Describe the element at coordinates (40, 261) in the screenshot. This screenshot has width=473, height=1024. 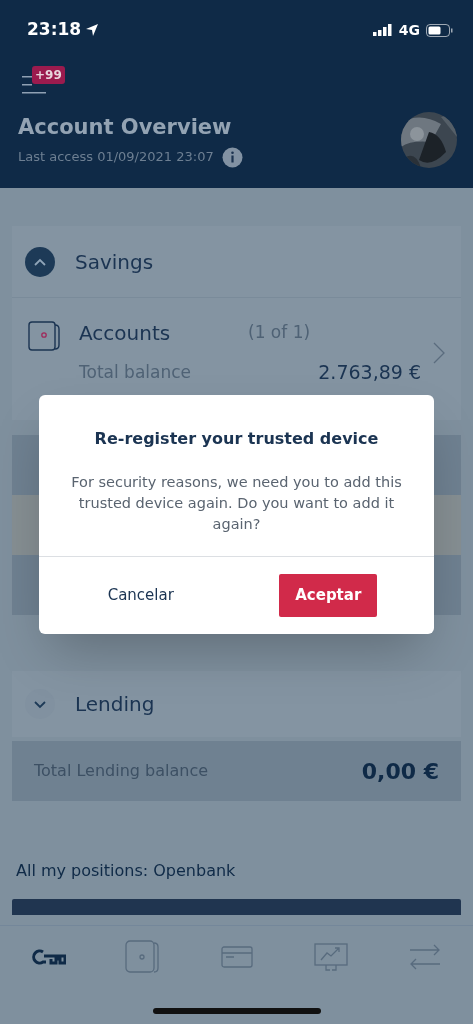
I see `collapse-icon` at that location.